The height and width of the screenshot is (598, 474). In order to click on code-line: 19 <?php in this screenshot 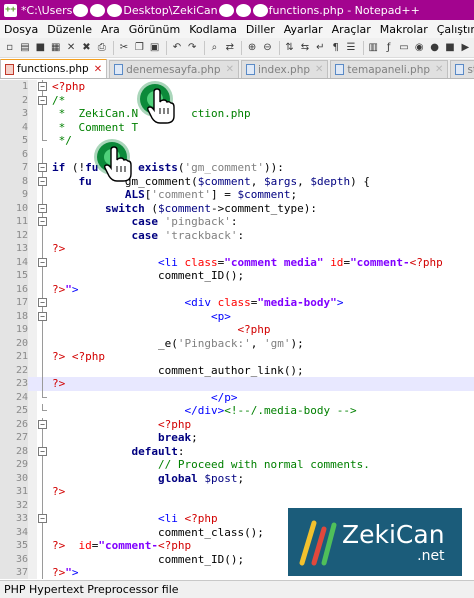, I will do `click(237, 330)`.